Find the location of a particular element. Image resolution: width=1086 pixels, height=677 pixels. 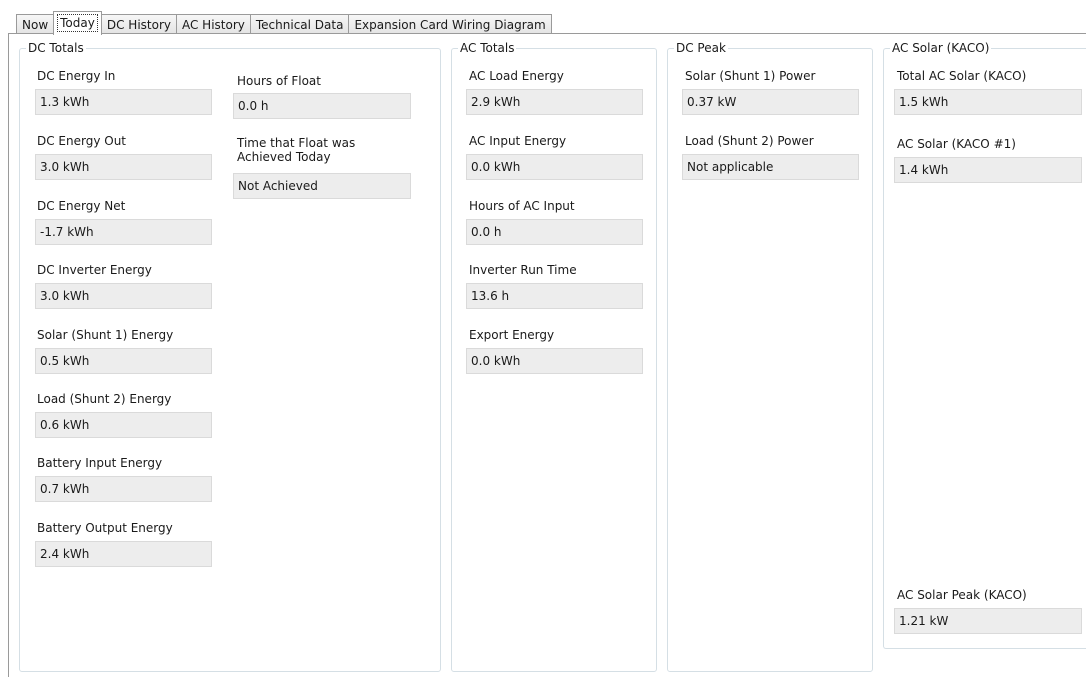

solar-shunt1-power-label: Solar (Shunt 1) Power is located at coordinates (750, 76).